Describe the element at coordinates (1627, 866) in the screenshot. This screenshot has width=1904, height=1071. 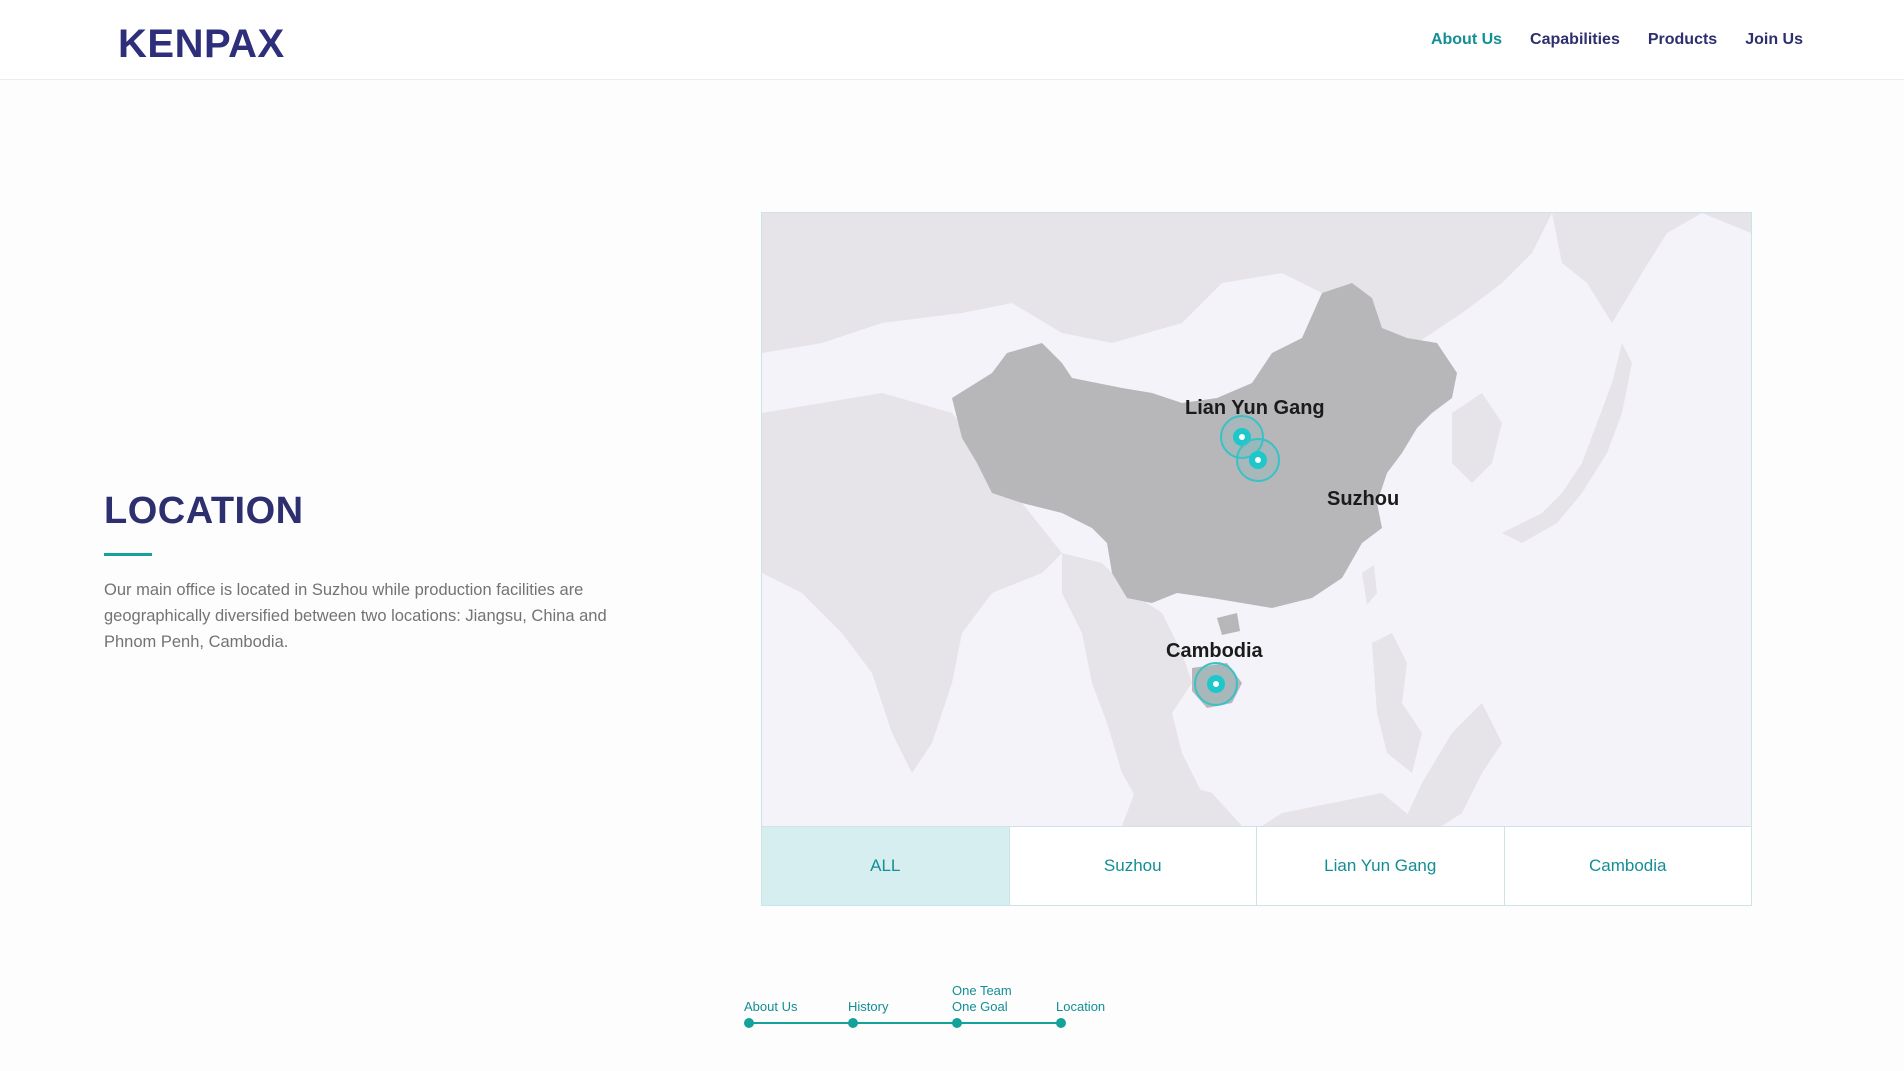
I see `tab-cambodia: Cambodia` at that location.